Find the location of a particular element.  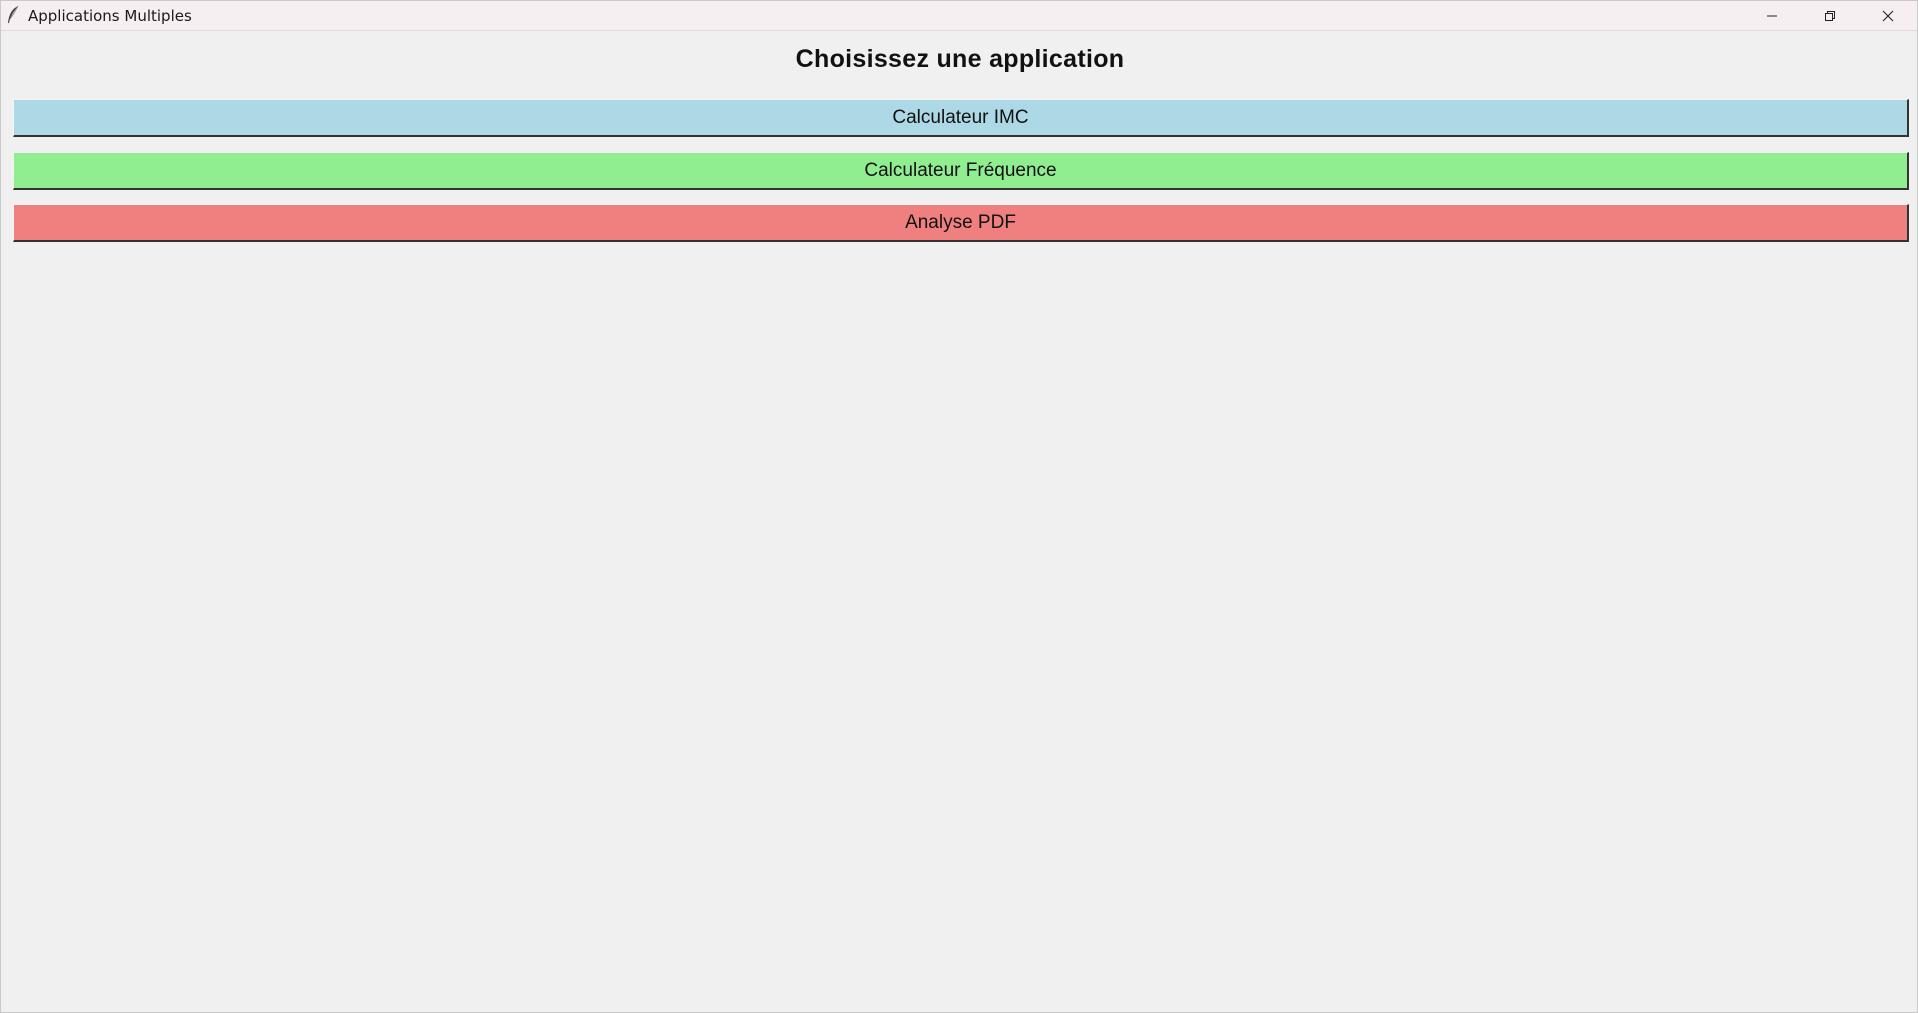

restore-icon is located at coordinates (1830, 16).